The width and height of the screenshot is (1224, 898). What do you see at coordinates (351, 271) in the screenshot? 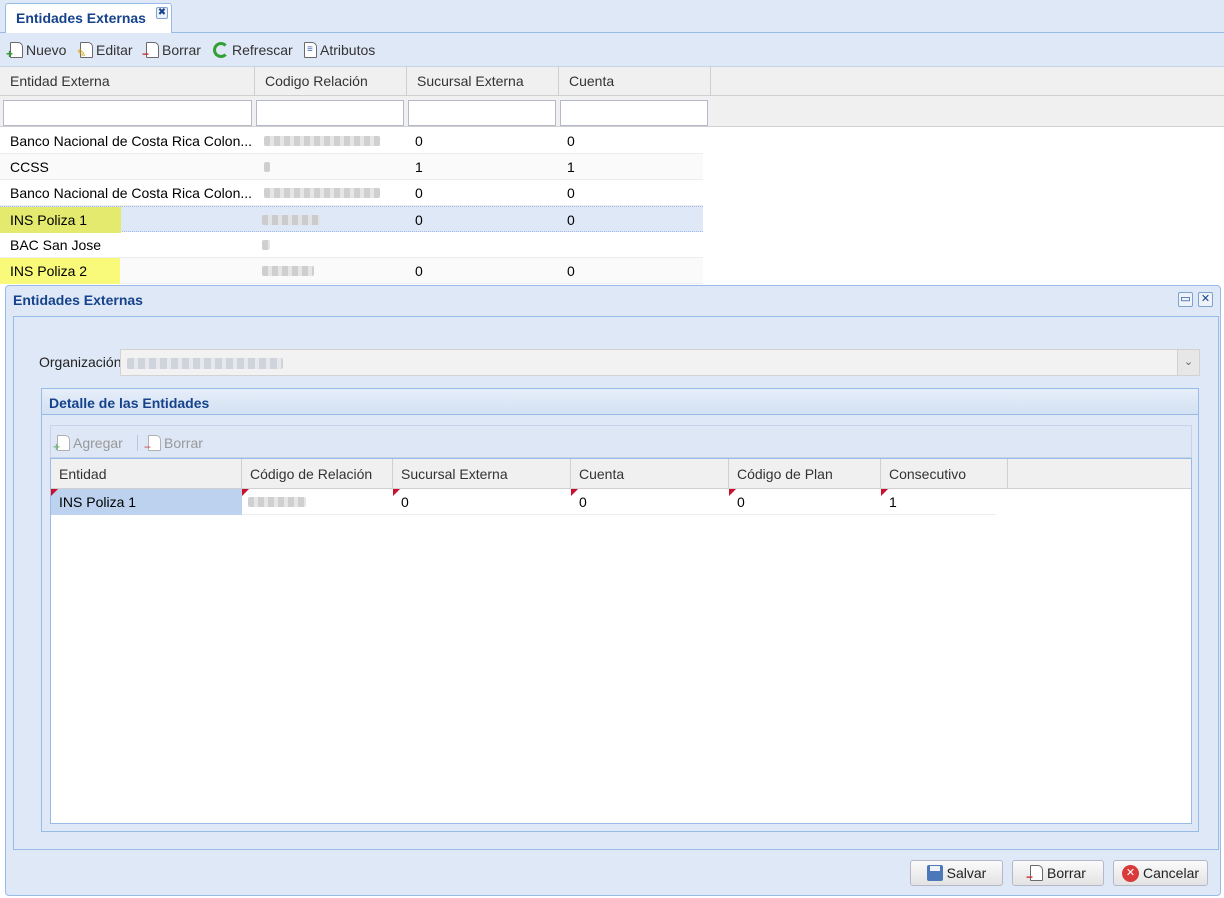
I see `table-row: INS Poliza 2 0 0` at bounding box center [351, 271].